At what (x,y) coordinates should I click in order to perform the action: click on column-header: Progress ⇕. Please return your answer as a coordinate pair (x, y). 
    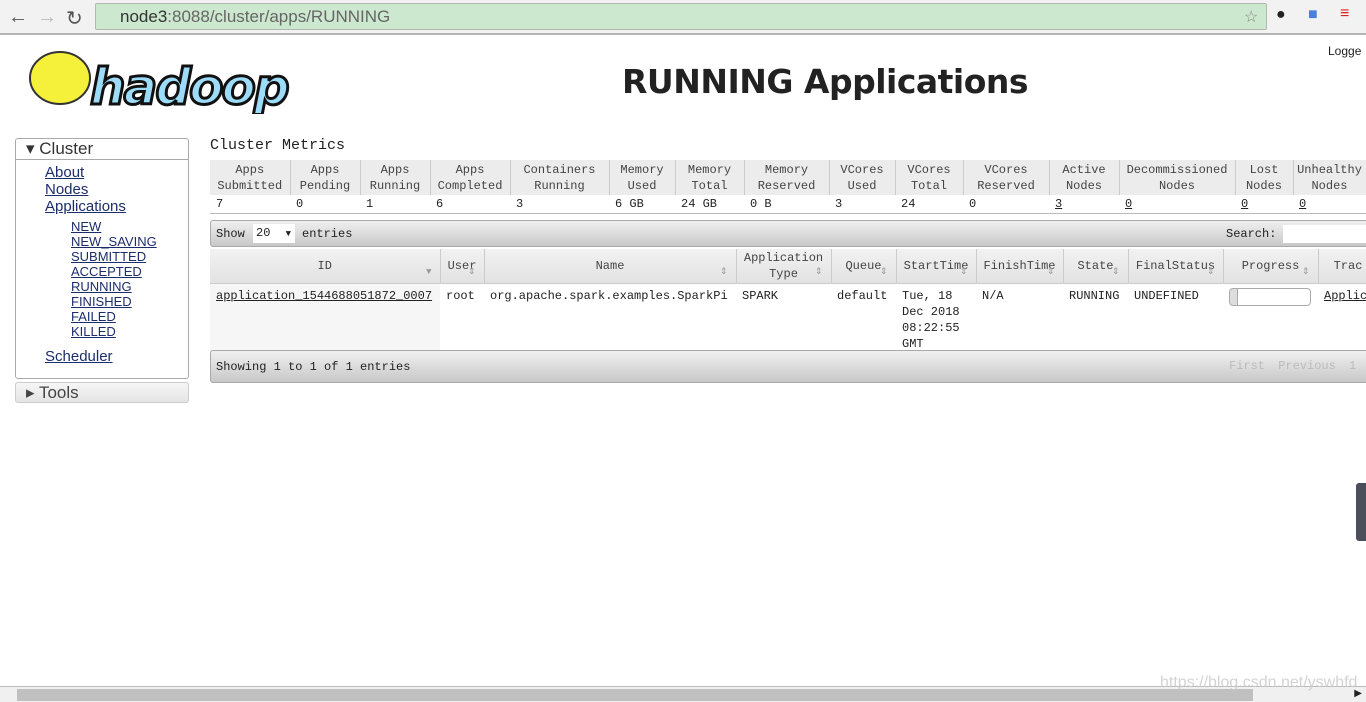
    Looking at the image, I should click on (1271, 266).